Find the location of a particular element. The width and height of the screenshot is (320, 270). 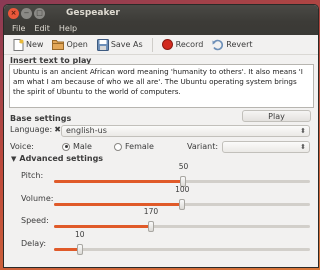

speed-slider-handle is located at coordinates (150, 226).